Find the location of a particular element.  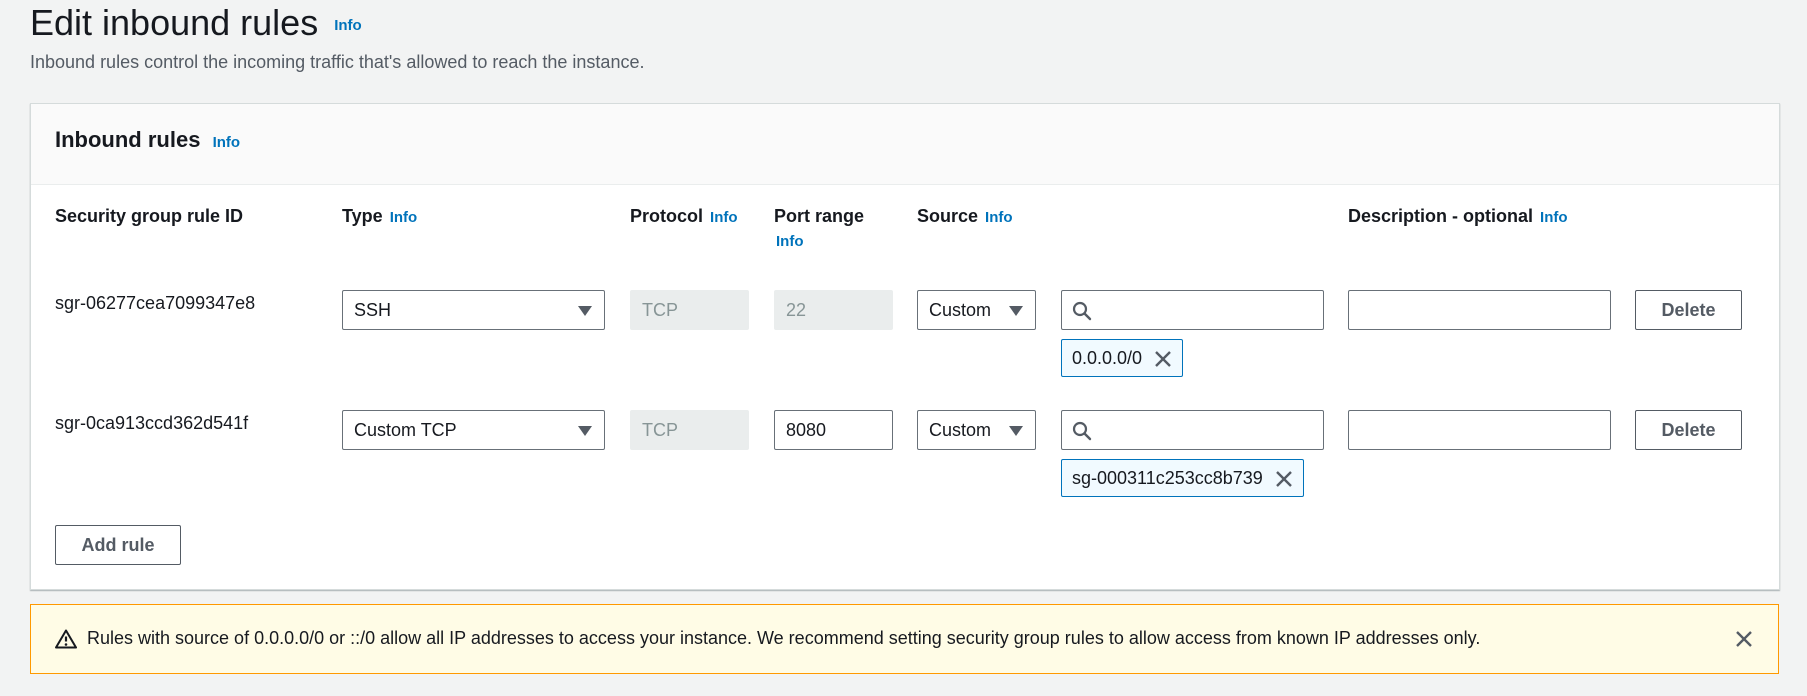

column-header-source: Source Info is located at coordinates (965, 216).